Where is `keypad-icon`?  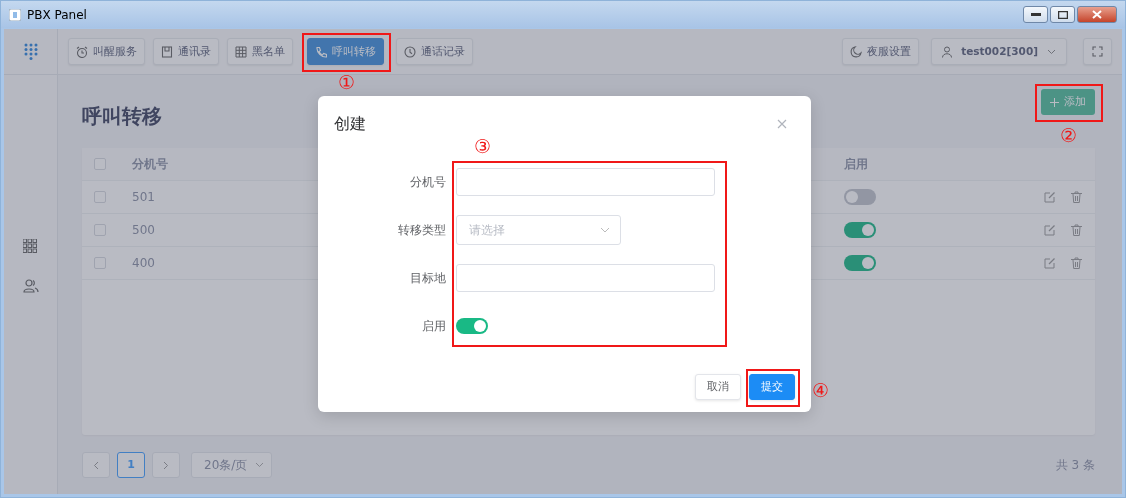
keypad-icon is located at coordinates (30, 51).